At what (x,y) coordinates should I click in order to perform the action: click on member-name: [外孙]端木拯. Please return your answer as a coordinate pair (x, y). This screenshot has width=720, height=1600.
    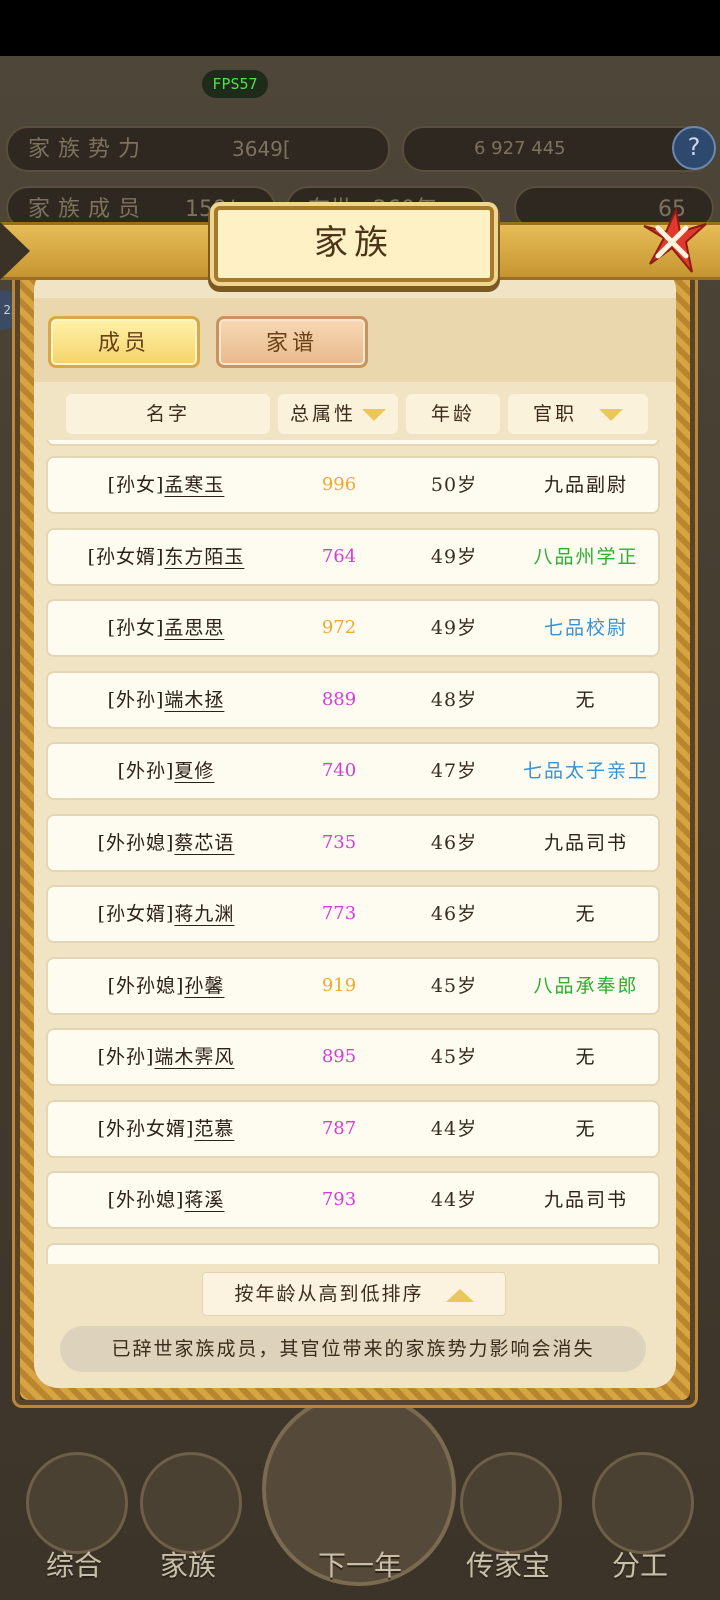
    Looking at the image, I should click on (166, 700).